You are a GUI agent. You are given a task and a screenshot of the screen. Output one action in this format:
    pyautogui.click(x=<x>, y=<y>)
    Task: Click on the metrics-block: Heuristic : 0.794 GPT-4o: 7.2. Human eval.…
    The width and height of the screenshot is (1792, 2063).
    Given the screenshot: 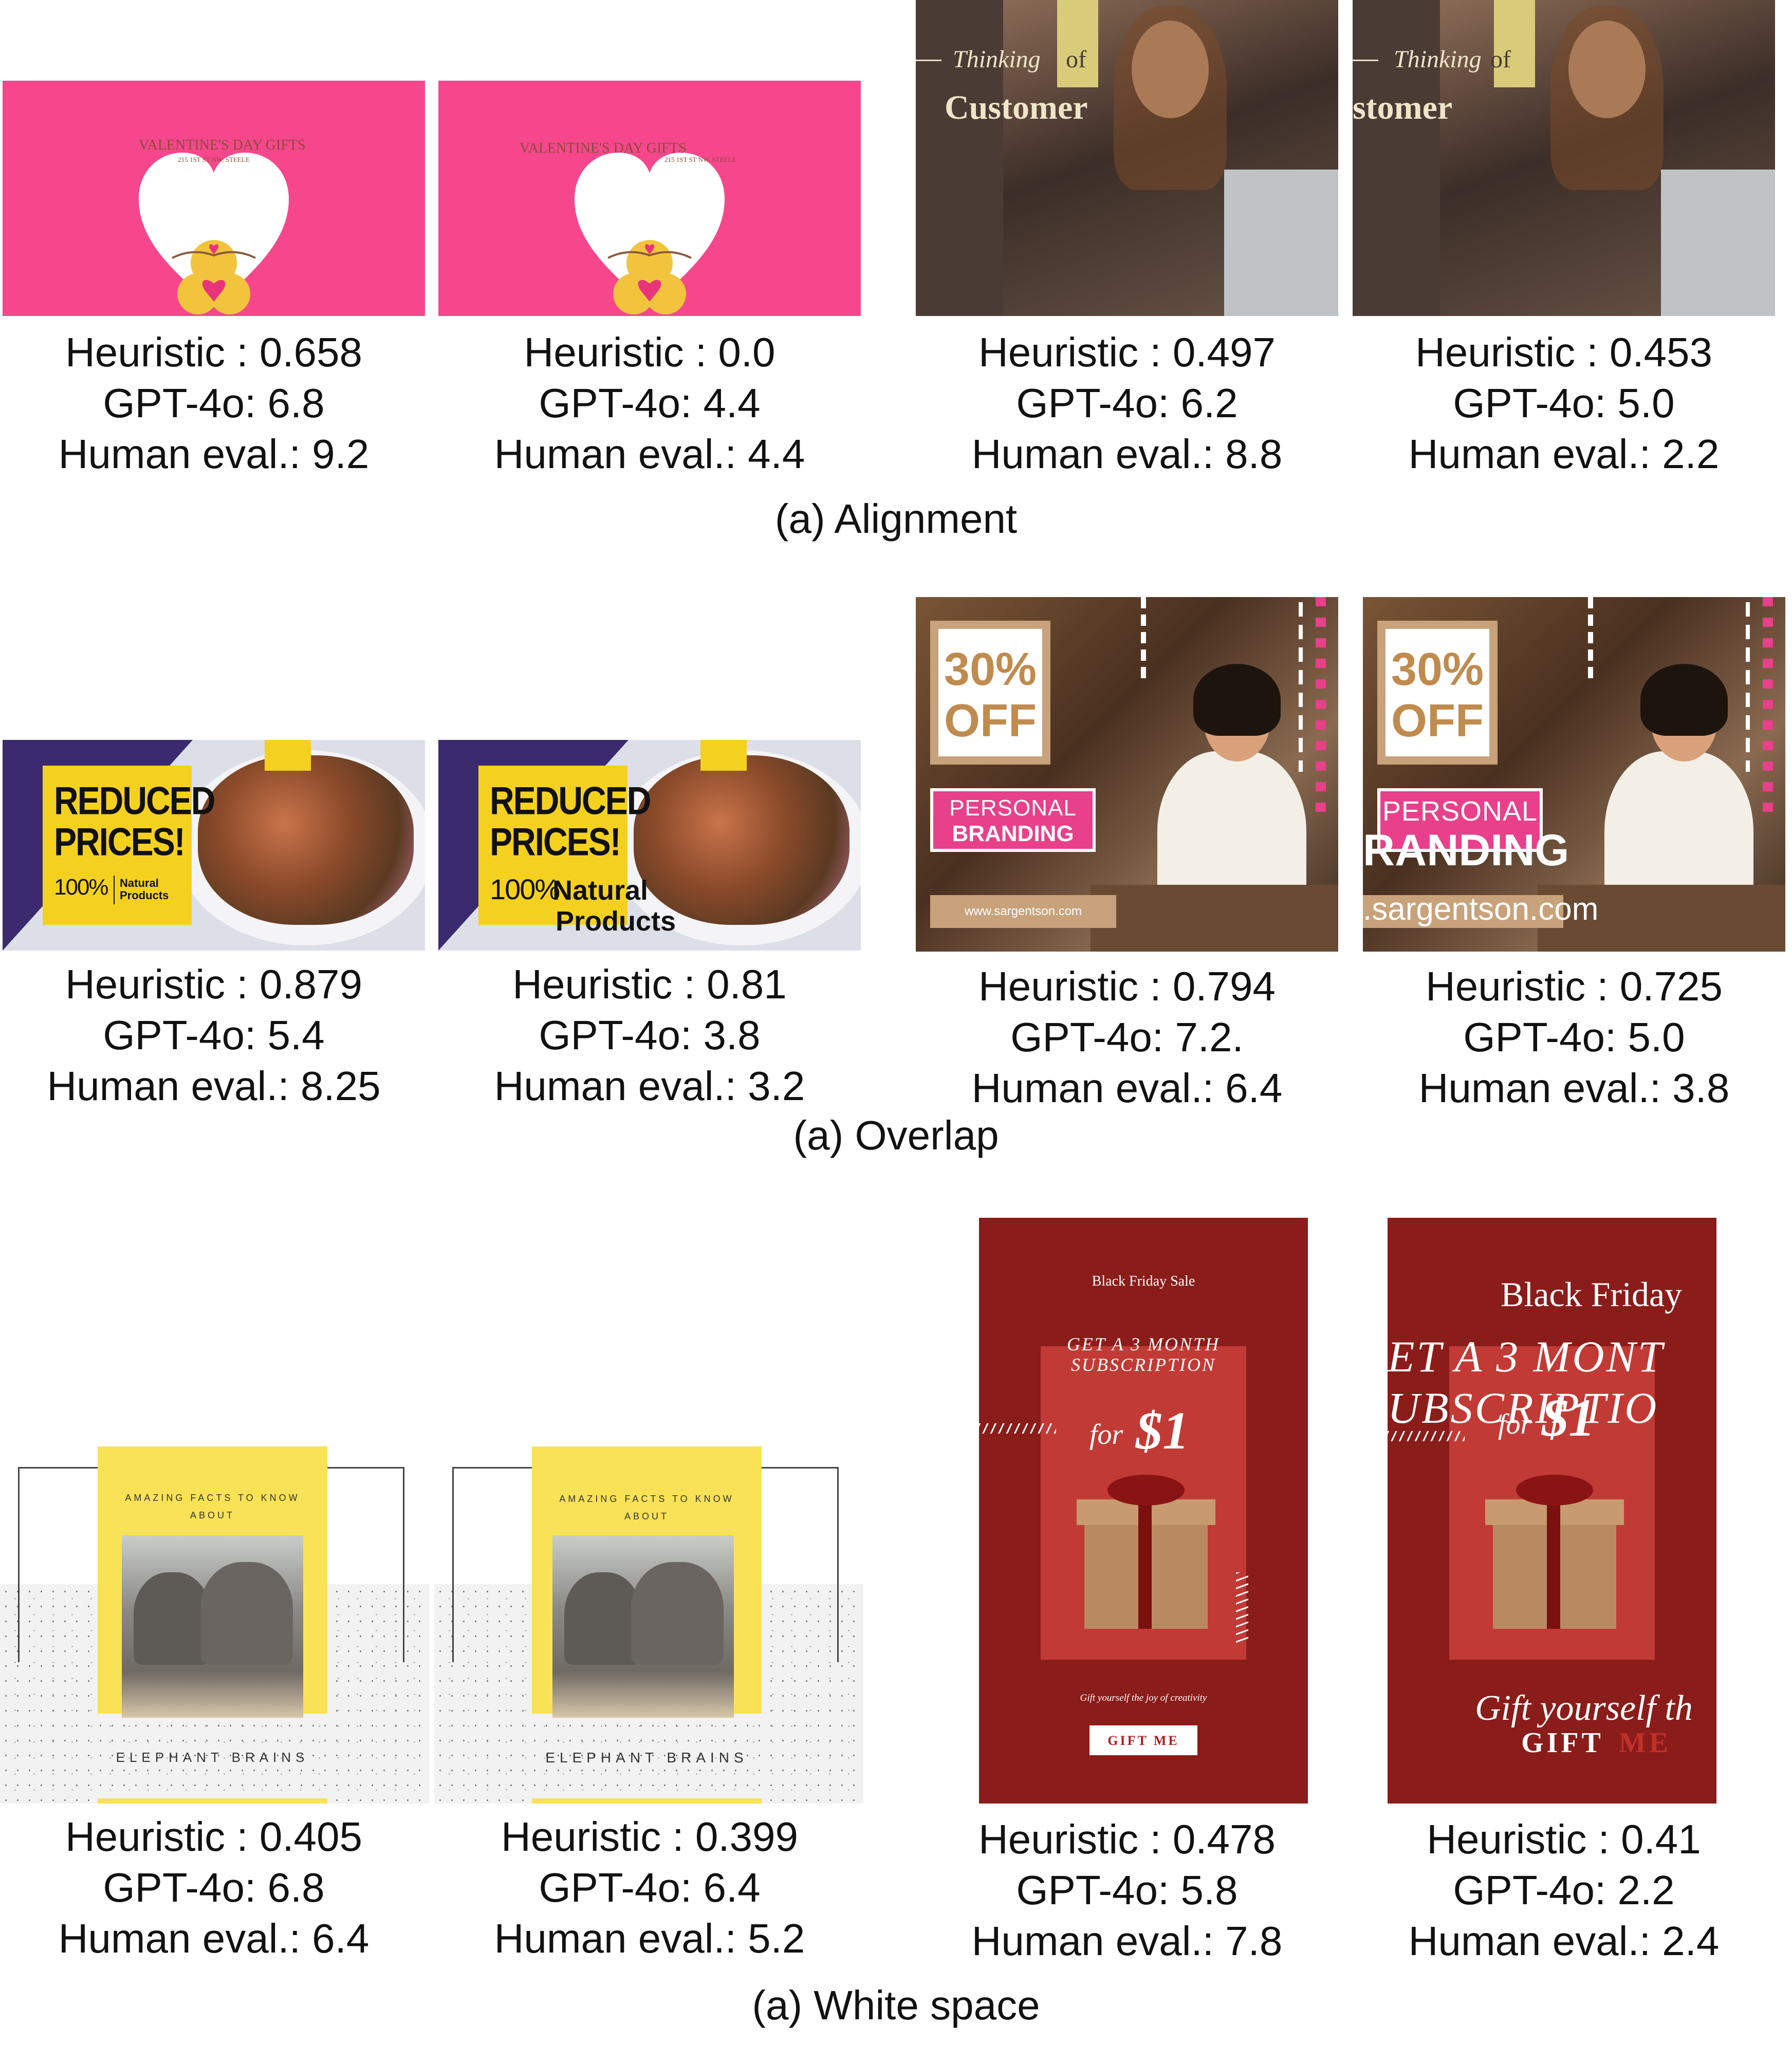 What is the action you would take?
    pyautogui.click(x=1127, y=1037)
    